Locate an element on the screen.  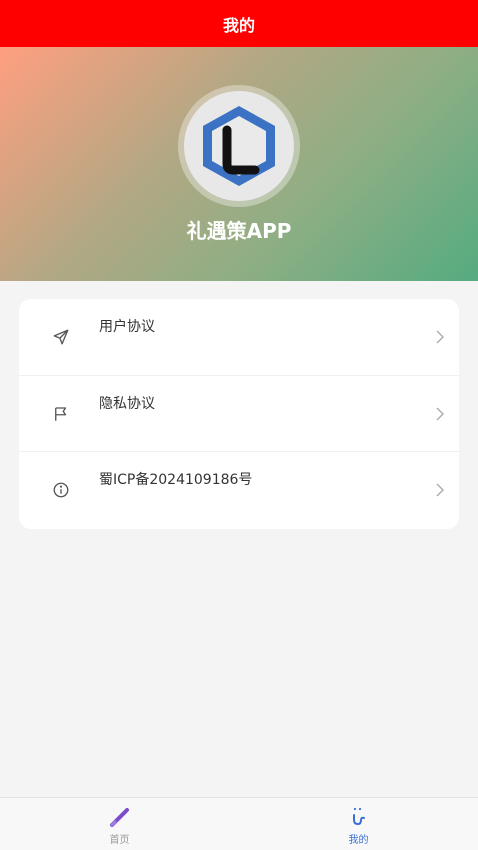
bottom-tab-bar: 首页 我的 is located at coordinates (239, 823).